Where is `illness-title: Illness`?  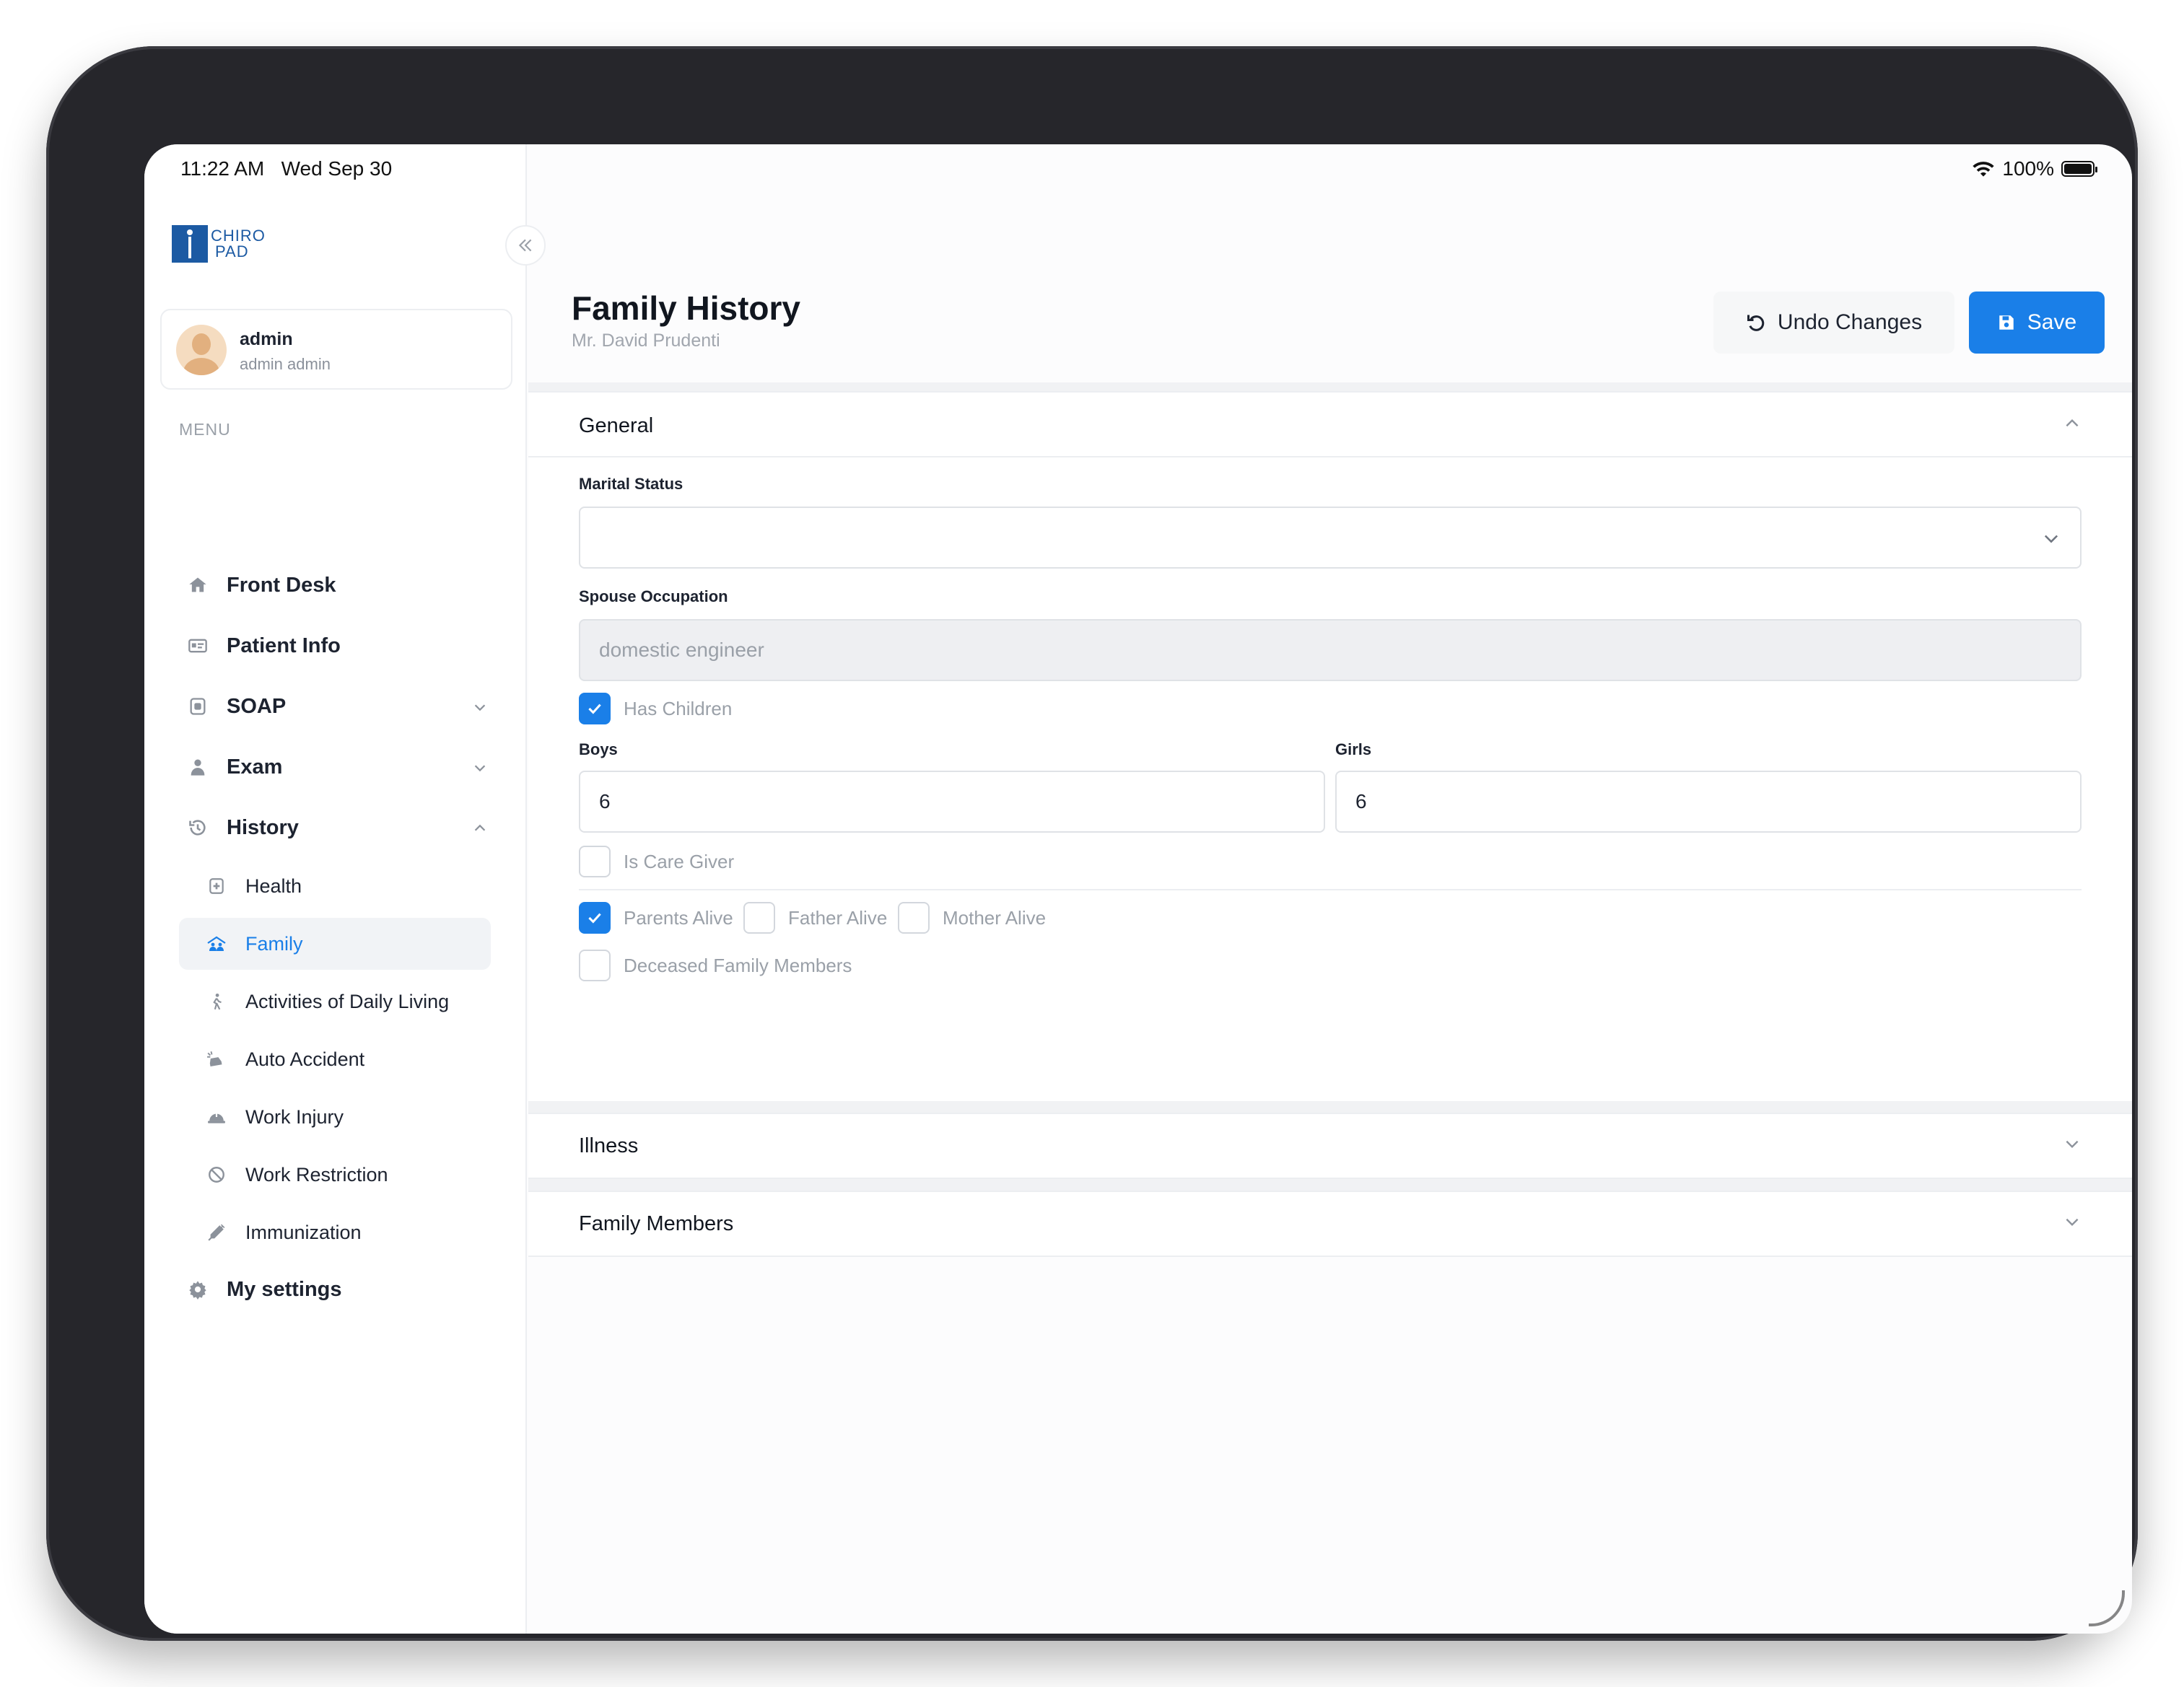
illness-title: Illness is located at coordinates (609, 1145).